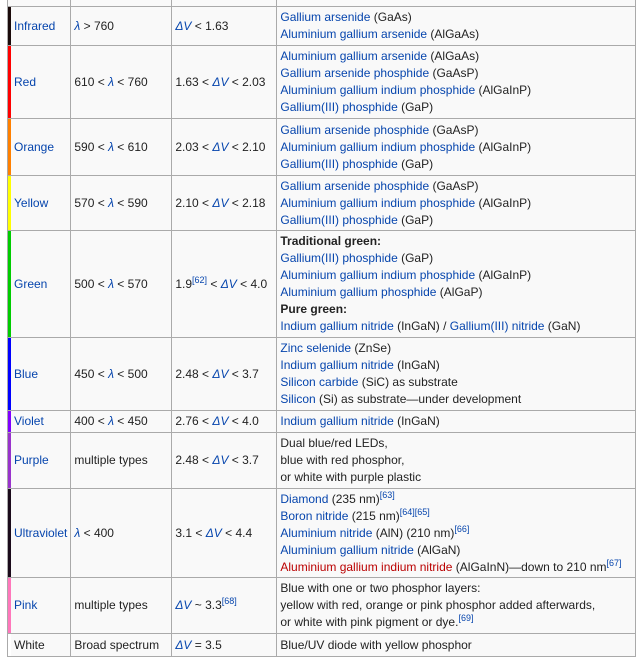 This screenshot has height=658, width=639. What do you see at coordinates (456, 292) in the screenshot?
I see `material-line: Aluminium gallium phosphide (AlGaP)` at bounding box center [456, 292].